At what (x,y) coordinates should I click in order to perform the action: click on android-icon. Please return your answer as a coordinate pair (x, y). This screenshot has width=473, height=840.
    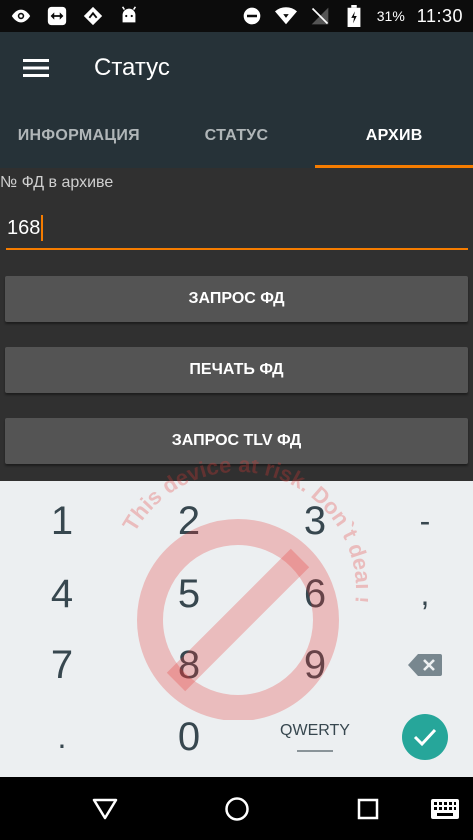
    Looking at the image, I should click on (129, 16).